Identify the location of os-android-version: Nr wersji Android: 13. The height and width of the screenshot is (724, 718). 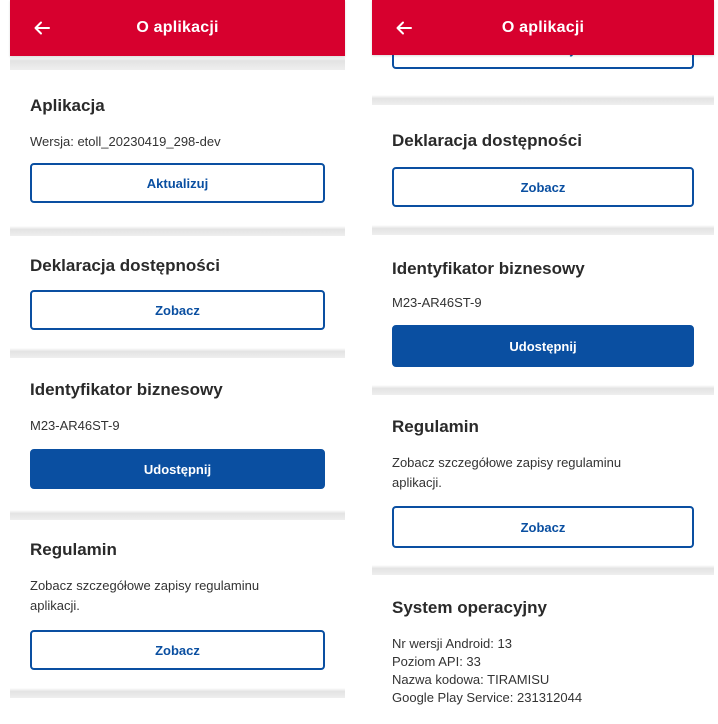
(452, 643).